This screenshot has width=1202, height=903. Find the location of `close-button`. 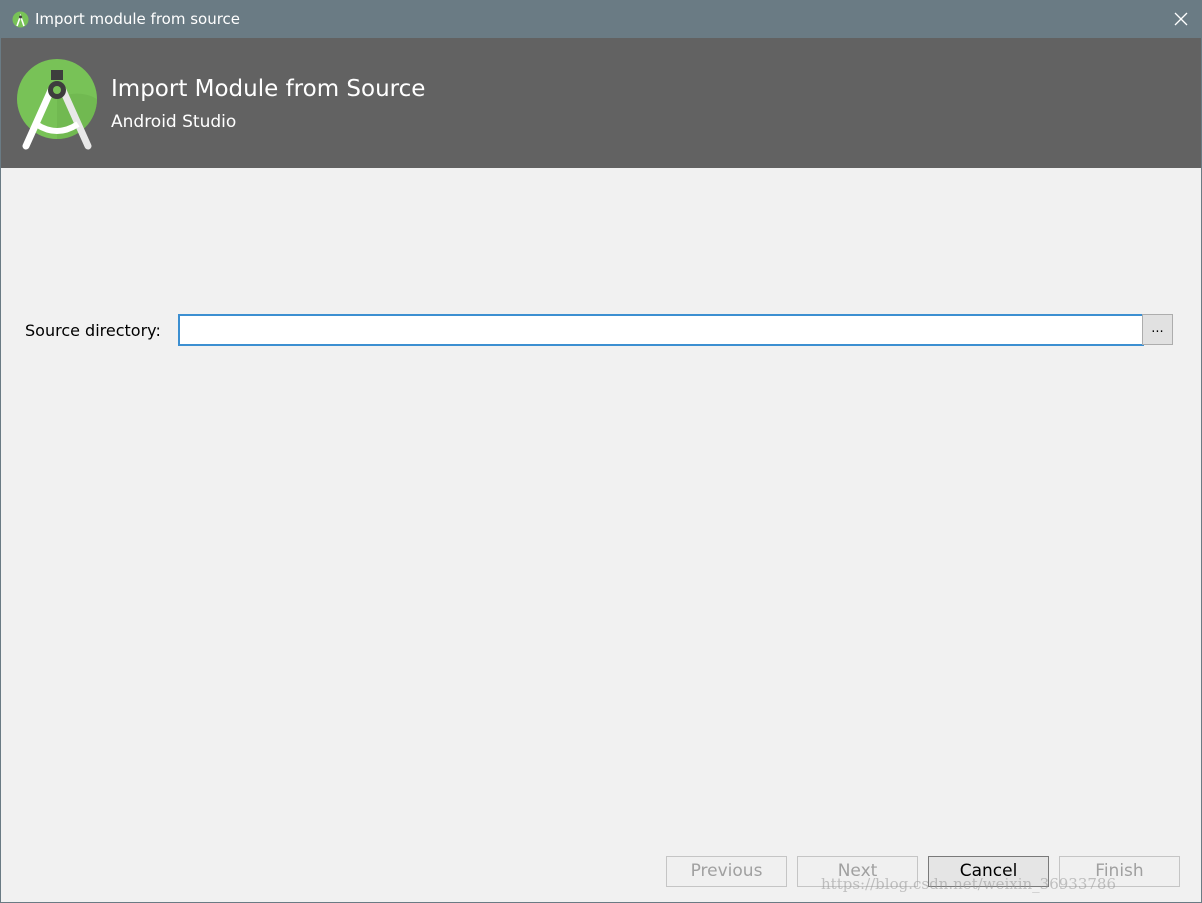

close-button is located at coordinates (1181, 19).